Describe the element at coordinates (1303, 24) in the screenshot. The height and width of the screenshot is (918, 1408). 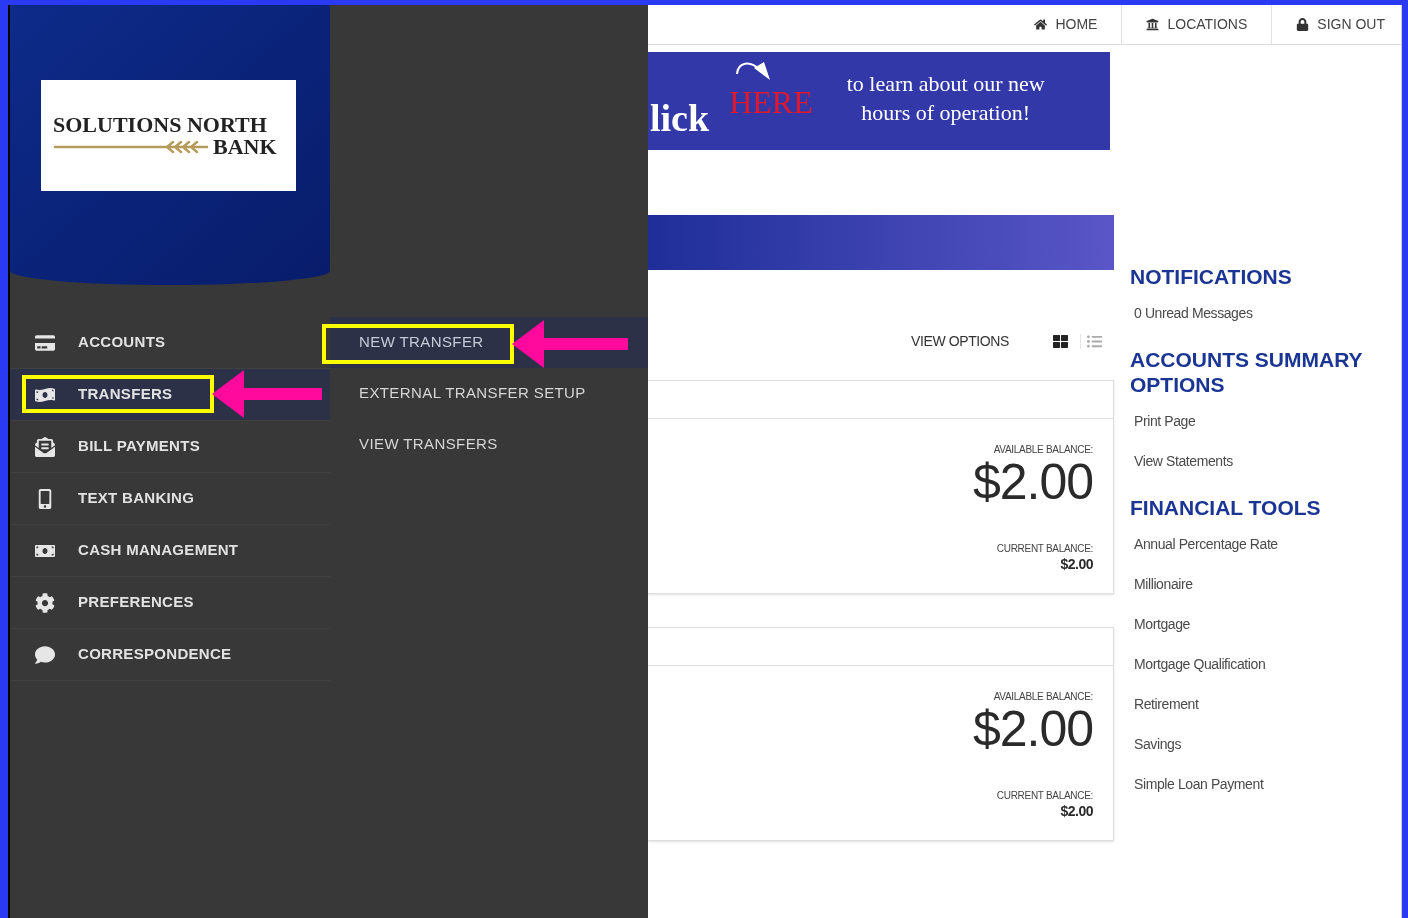
I see `lock-icon` at that location.